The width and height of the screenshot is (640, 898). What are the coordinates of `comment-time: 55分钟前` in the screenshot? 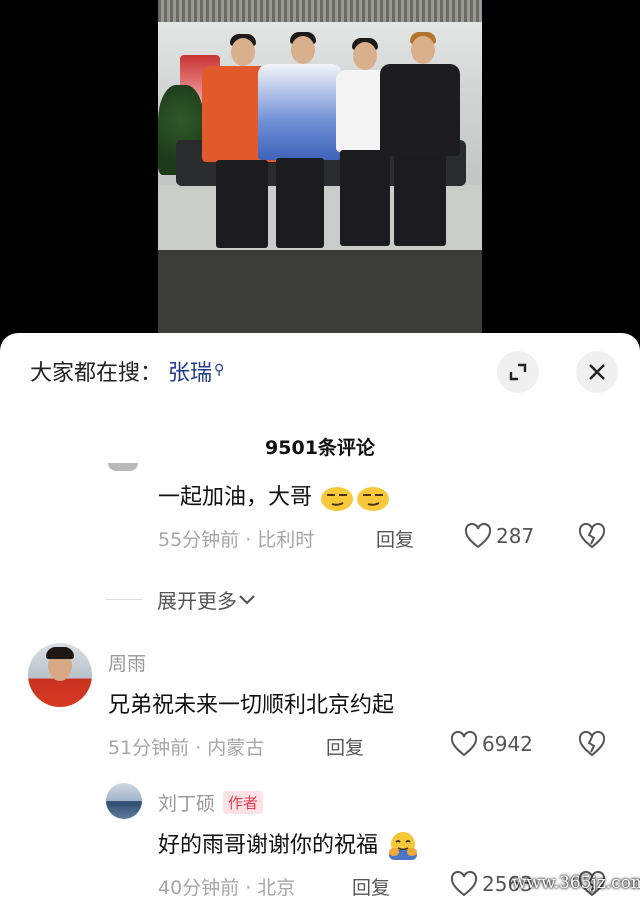 It's located at (199, 540).